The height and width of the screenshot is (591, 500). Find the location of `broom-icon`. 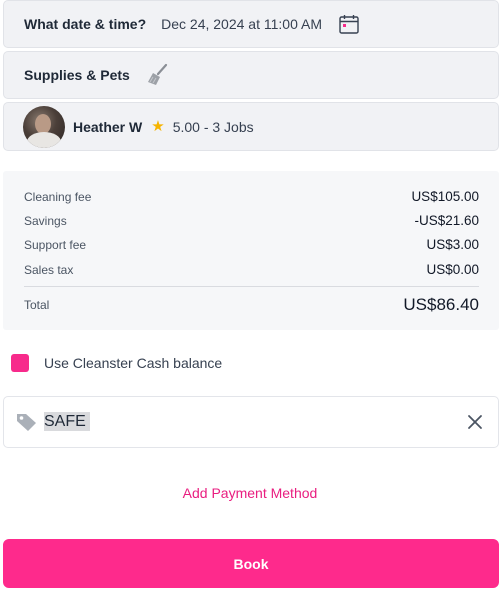

broom-icon is located at coordinates (158, 75).